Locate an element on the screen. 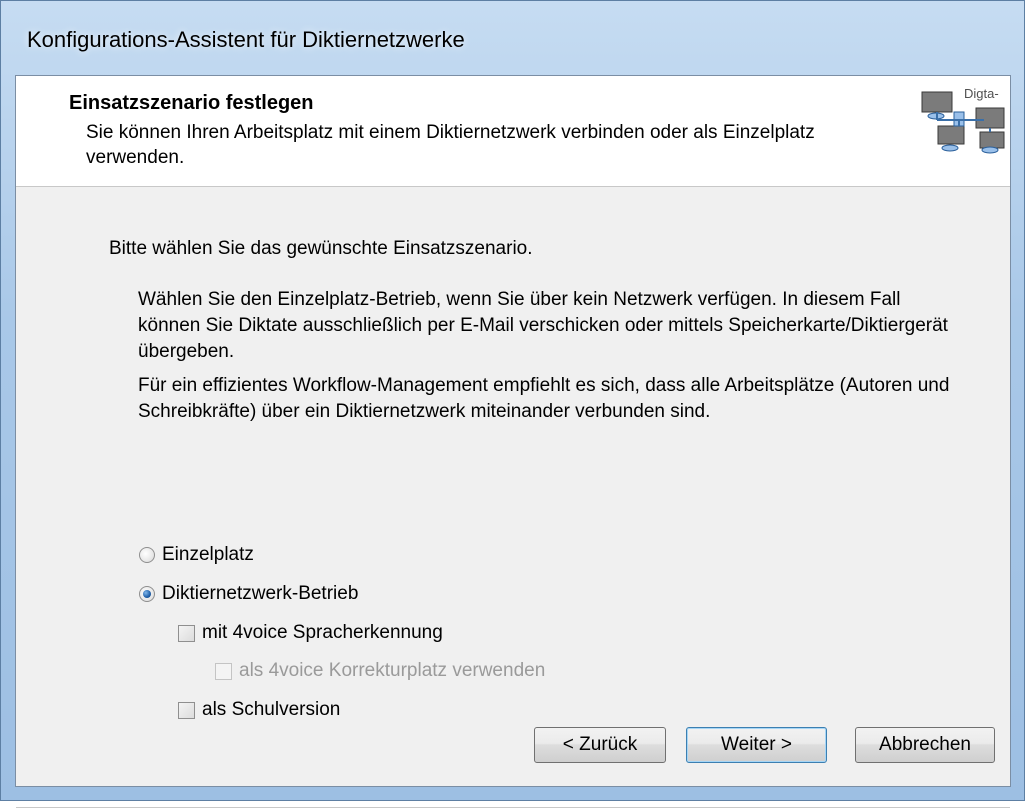 Image resolution: width=1025 pixels, height=809 pixels. radio-button-unchecked is located at coordinates (147, 555).